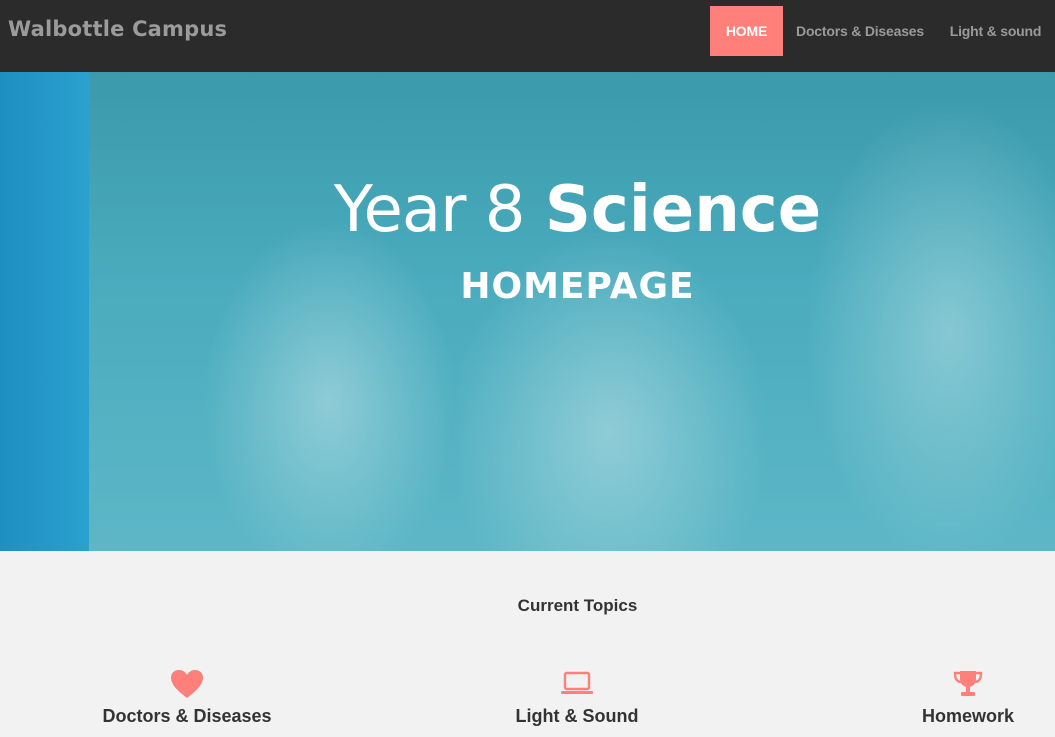 The image size is (1055, 737). What do you see at coordinates (117, 29) in the screenshot?
I see `site-brand: Walbottle Campus` at bounding box center [117, 29].